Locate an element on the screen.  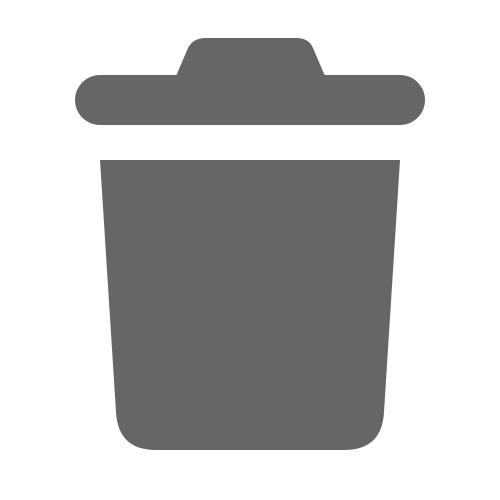
trash-lid-bar is located at coordinates (250, 100).